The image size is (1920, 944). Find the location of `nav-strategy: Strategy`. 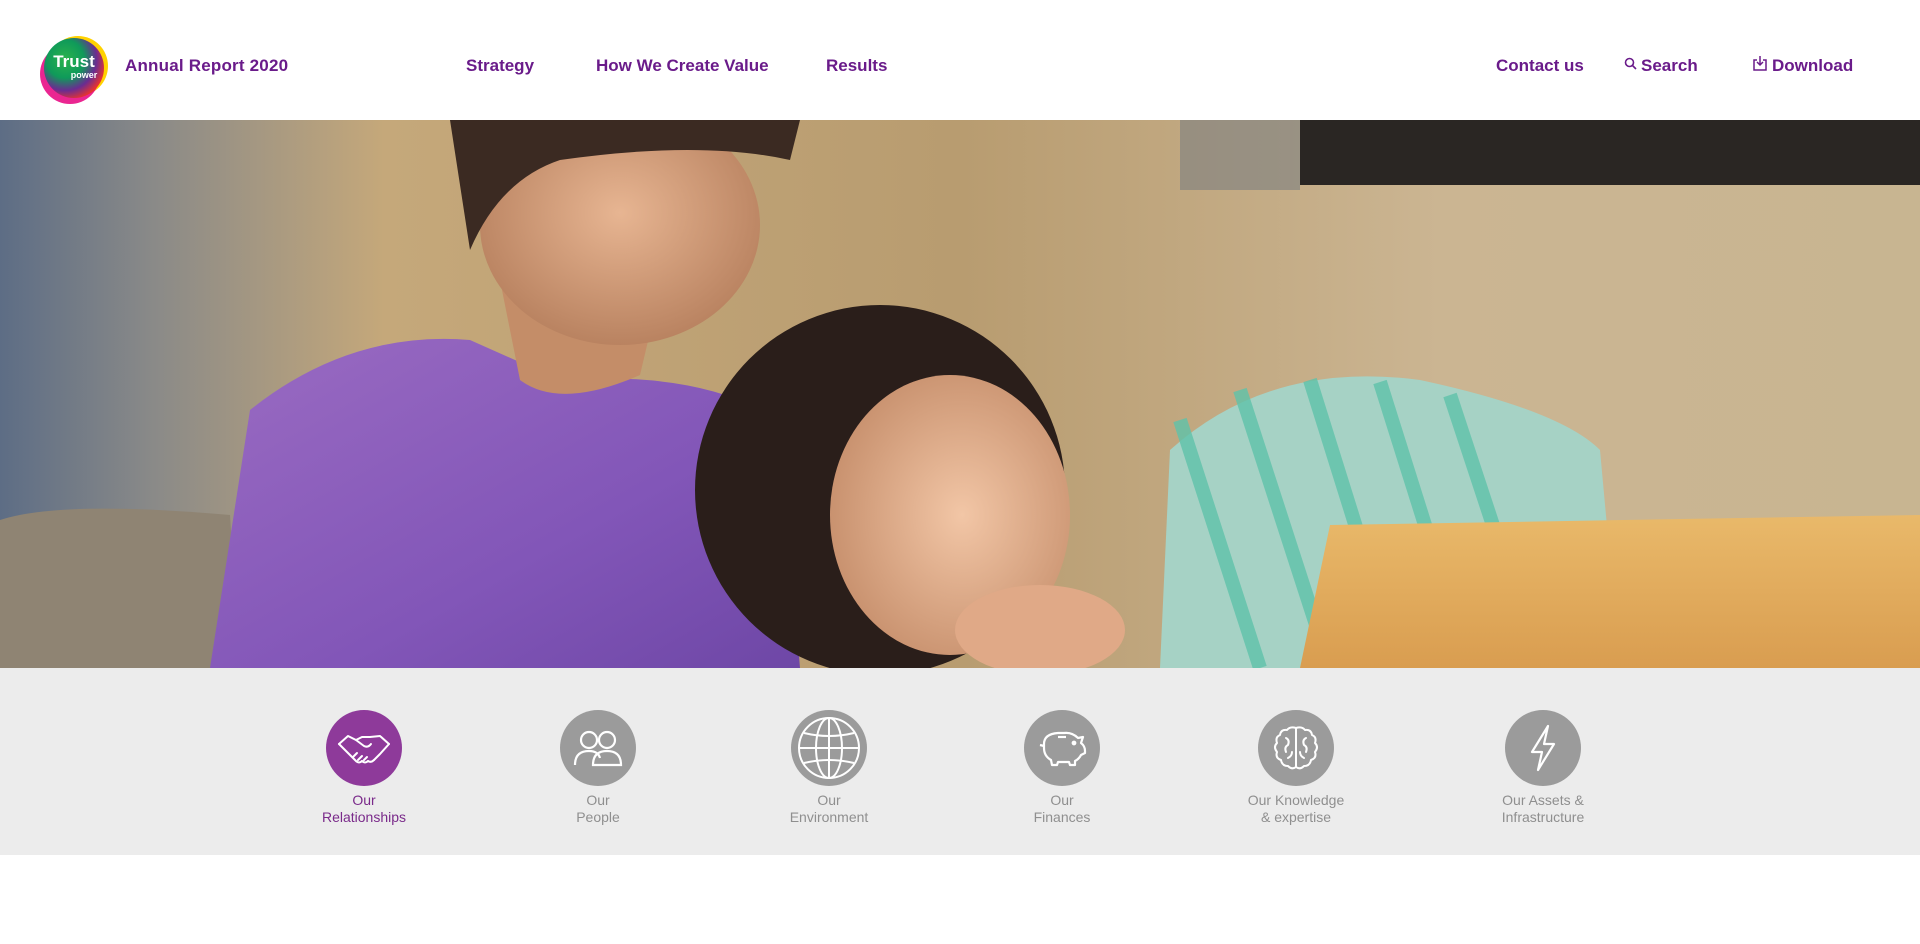

nav-strategy: Strategy is located at coordinates (500, 66).